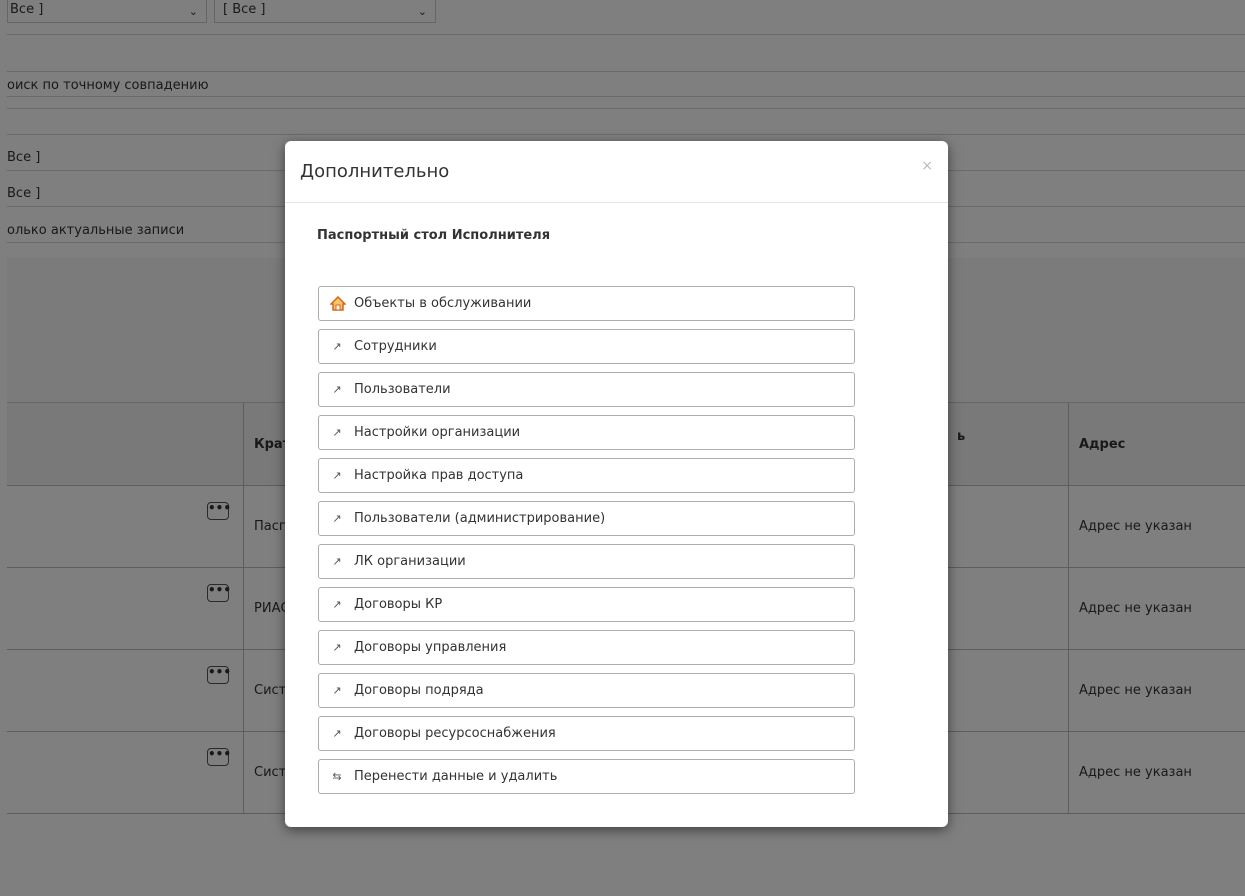  Describe the element at coordinates (586, 346) in the screenshot. I see `menu-item-employees: ↗ Сотрудники` at that location.